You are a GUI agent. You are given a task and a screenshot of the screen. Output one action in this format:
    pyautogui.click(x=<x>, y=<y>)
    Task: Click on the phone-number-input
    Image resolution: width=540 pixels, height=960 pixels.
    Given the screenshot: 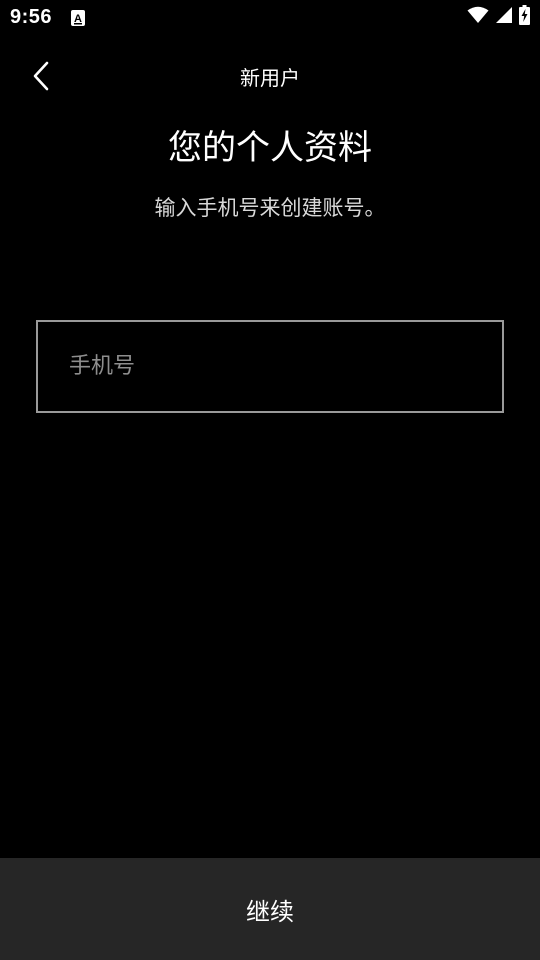 What is the action you would take?
    pyautogui.click(x=270, y=366)
    